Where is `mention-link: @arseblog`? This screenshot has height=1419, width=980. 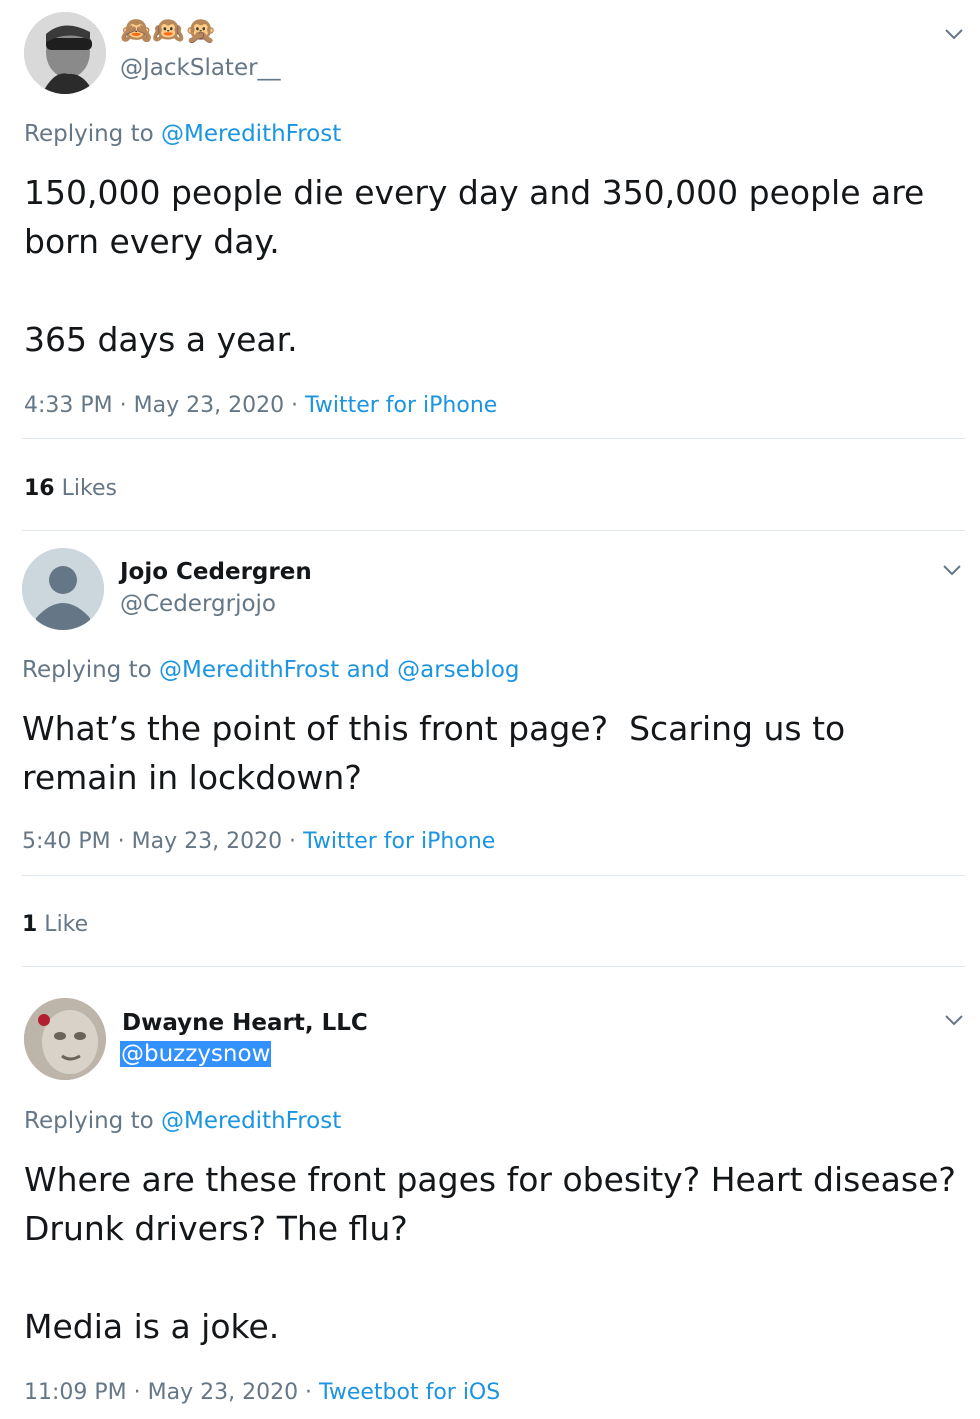
mention-link: @arseblog is located at coordinates (458, 670).